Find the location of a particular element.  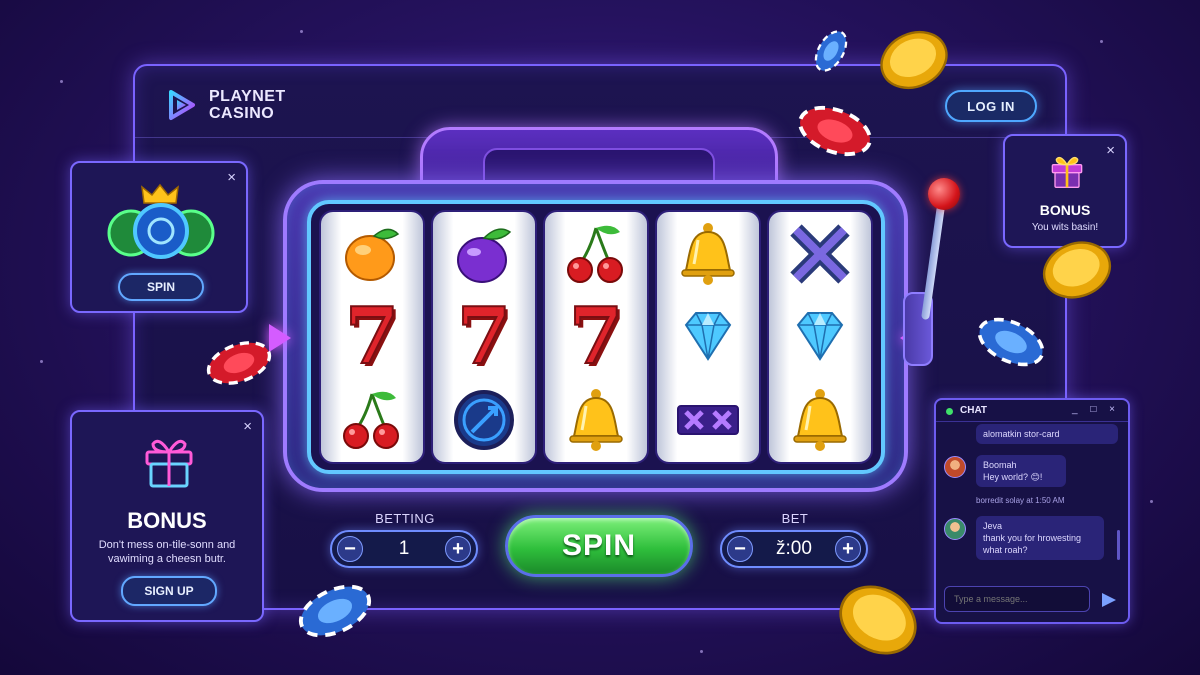

bonus-text: You wits basin! is located at coordinates (1065, 227).